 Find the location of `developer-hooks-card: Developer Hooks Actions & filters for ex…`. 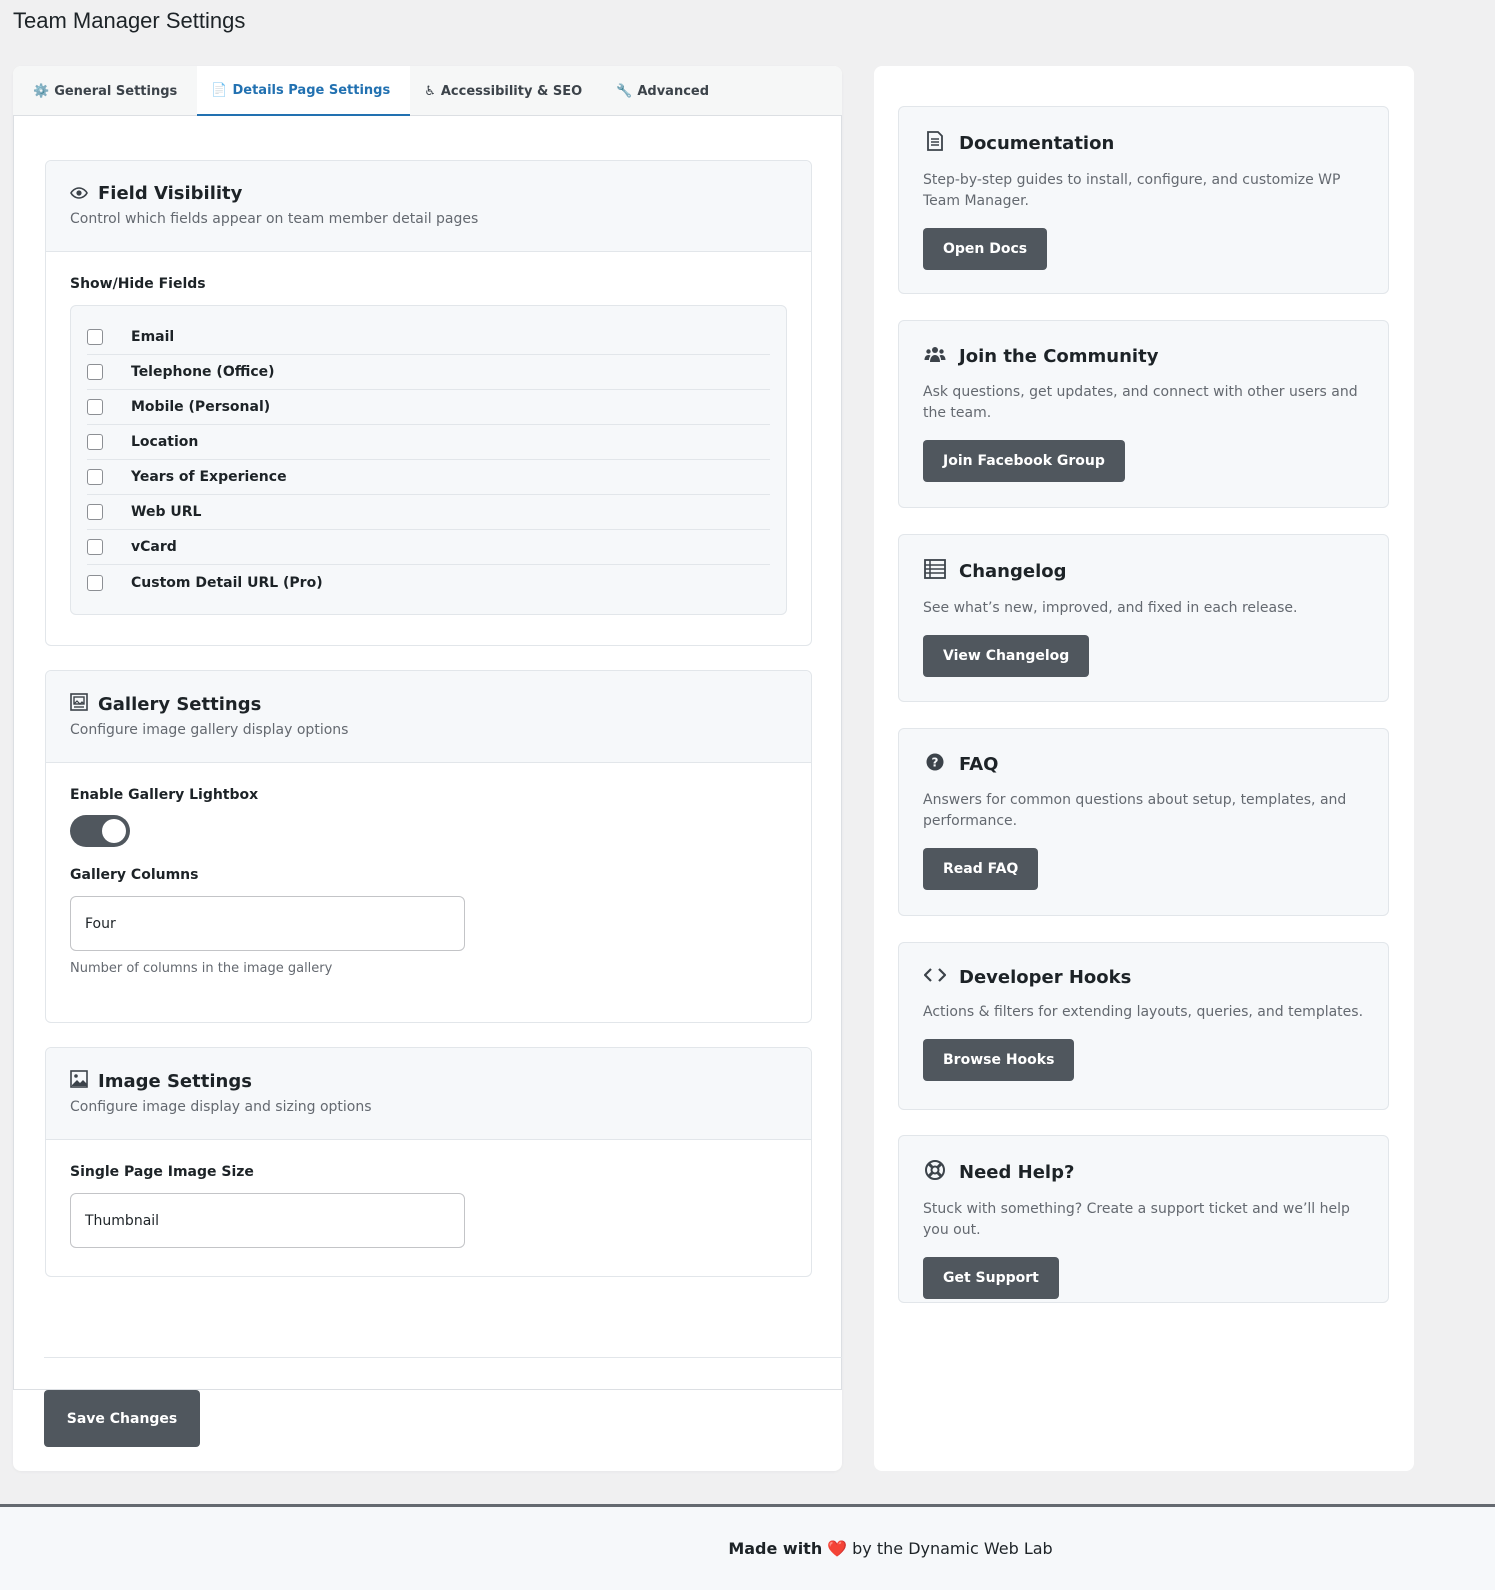

developer-hooks-card: Developer Hooks Actions & filters for ex… is located at coordinates (1143, 1026).